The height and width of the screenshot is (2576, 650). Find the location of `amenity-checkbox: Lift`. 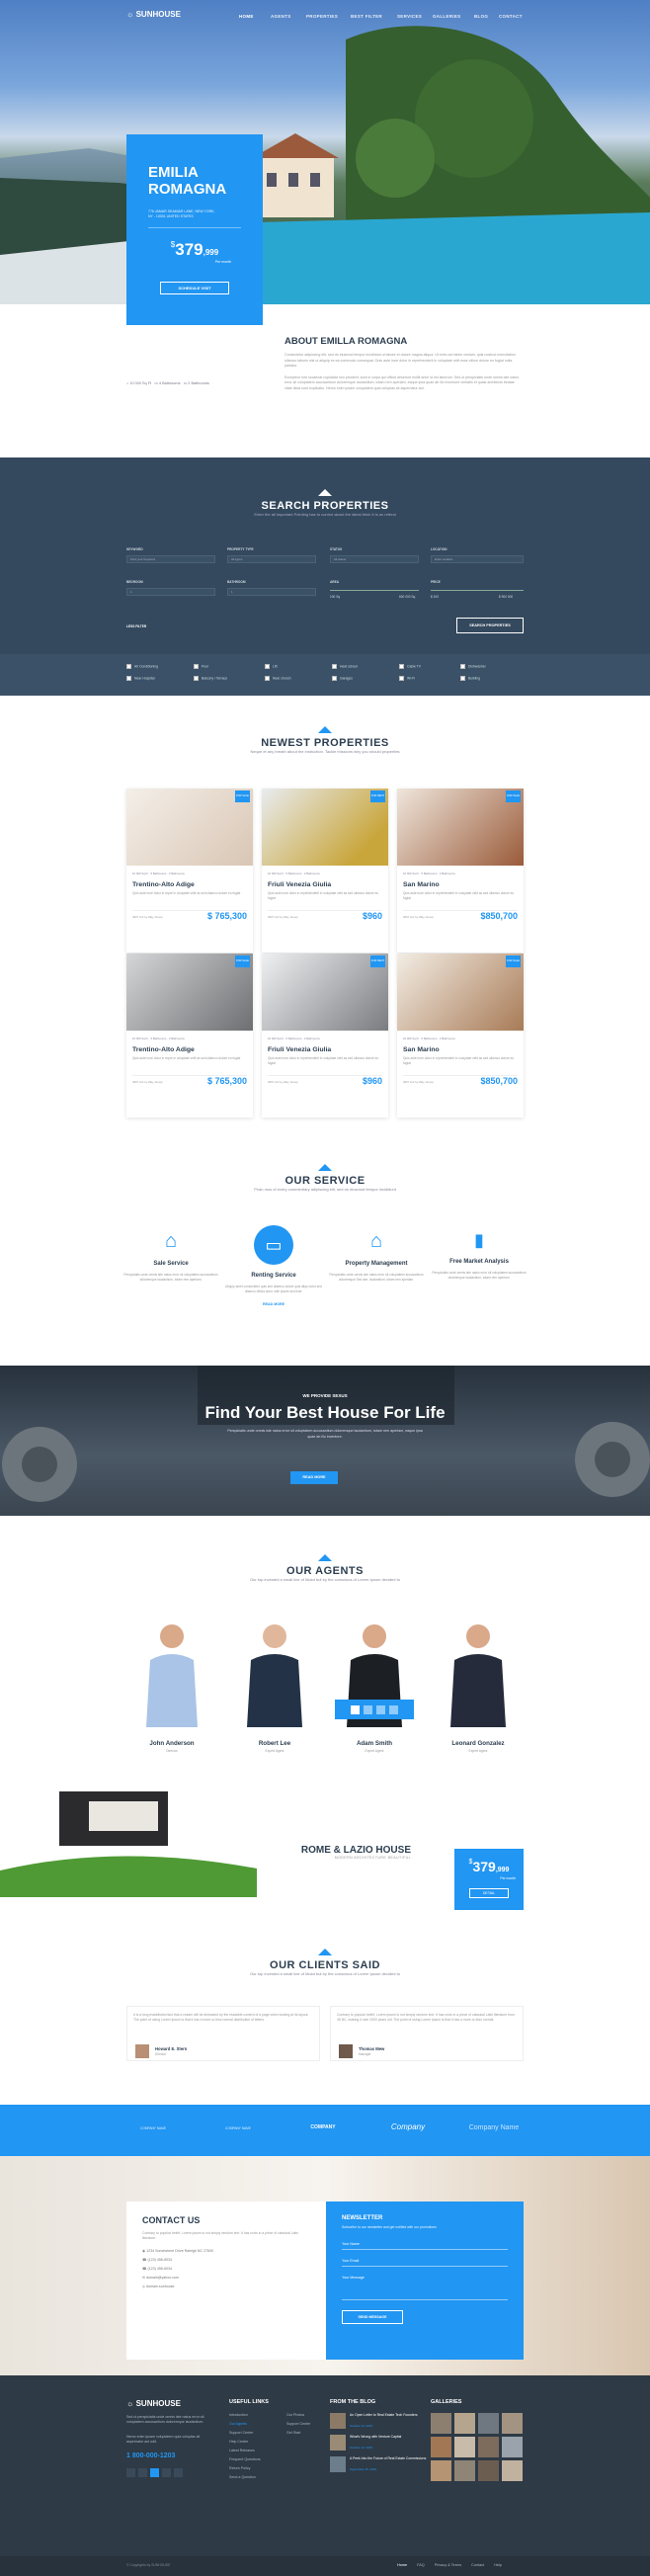

amenity-checkbox: Lift is located at coordinates (271, 666).